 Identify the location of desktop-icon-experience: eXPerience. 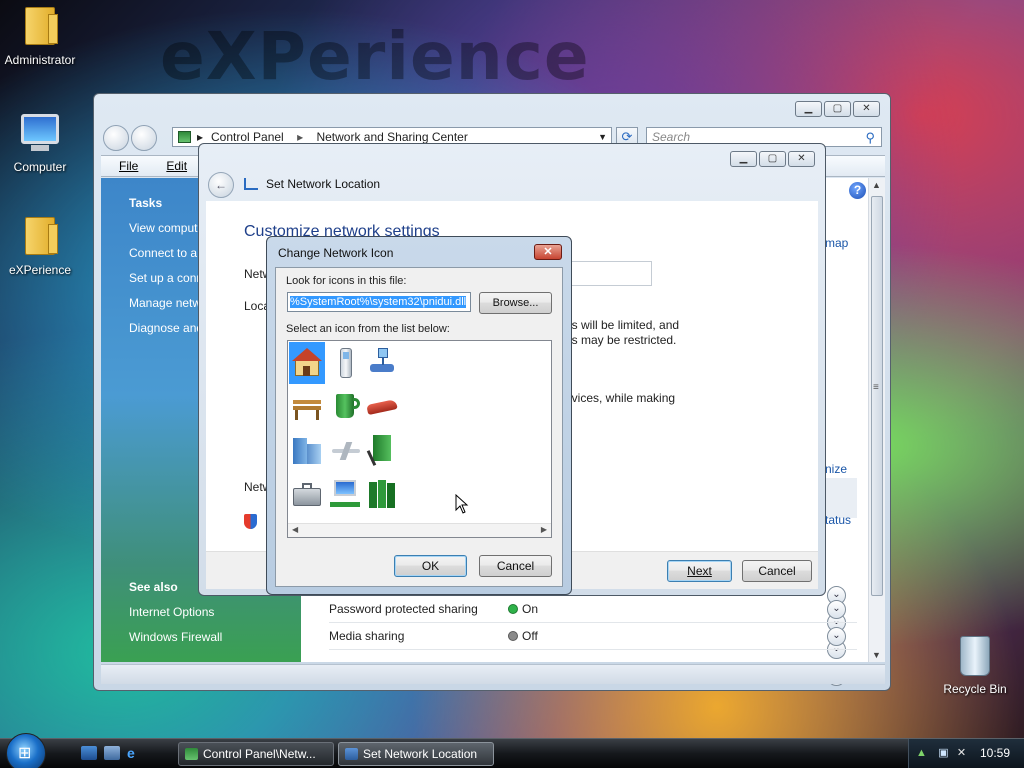
(40, 245).